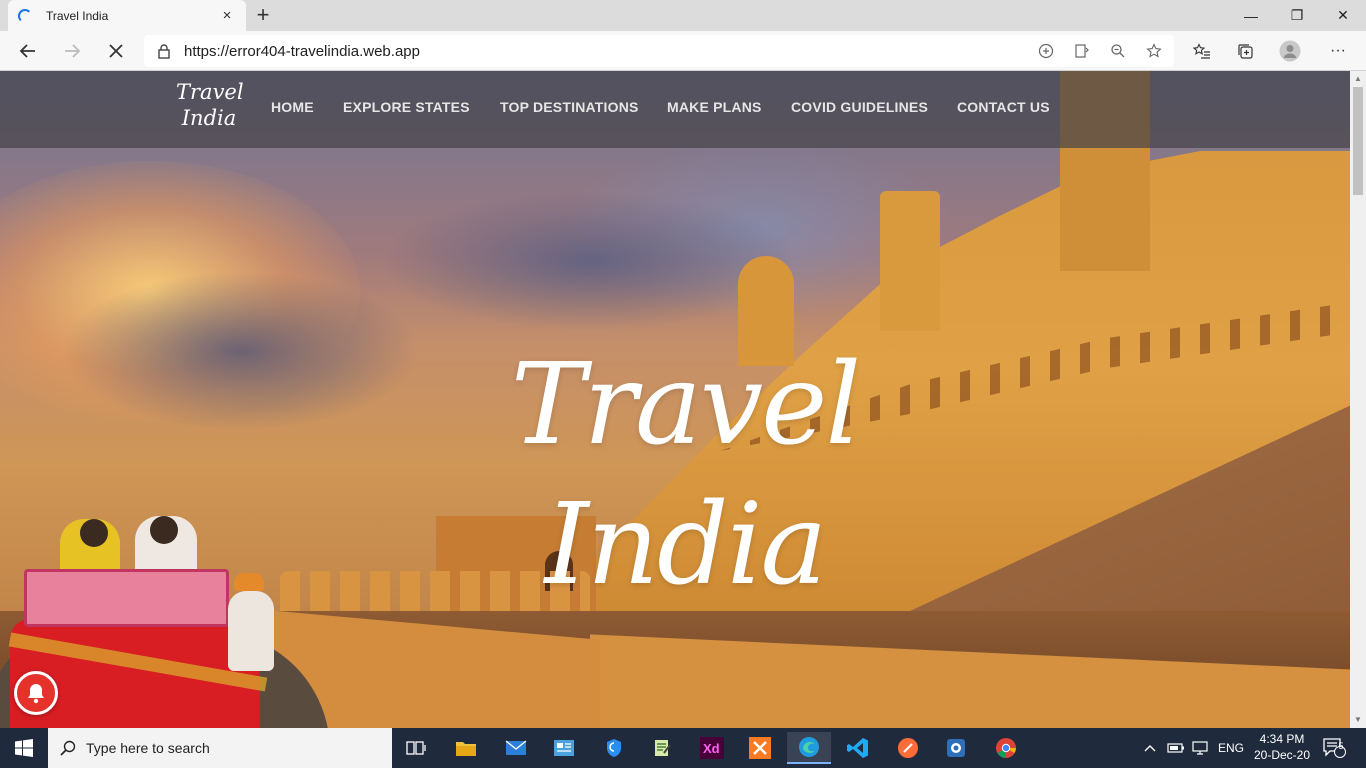 The image size is (1366, 768). Describe the element at coordinates (116, 51) in the screenshot. I see `stop-loading-icon` at that location.